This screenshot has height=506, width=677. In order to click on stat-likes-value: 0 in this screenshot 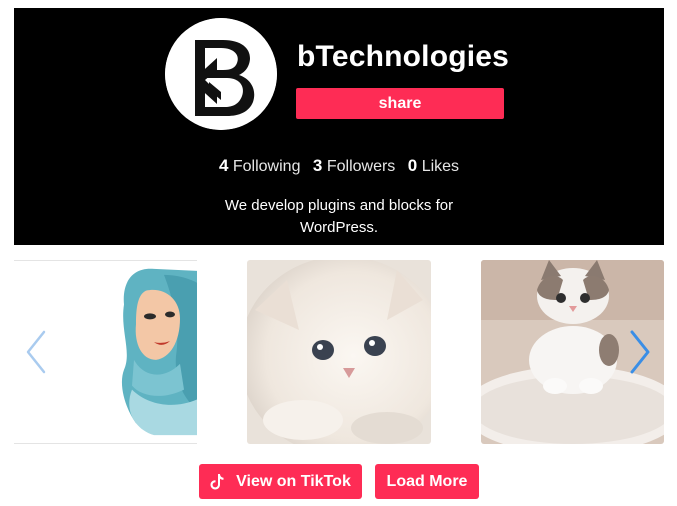, I will do `click(412, 165)`.